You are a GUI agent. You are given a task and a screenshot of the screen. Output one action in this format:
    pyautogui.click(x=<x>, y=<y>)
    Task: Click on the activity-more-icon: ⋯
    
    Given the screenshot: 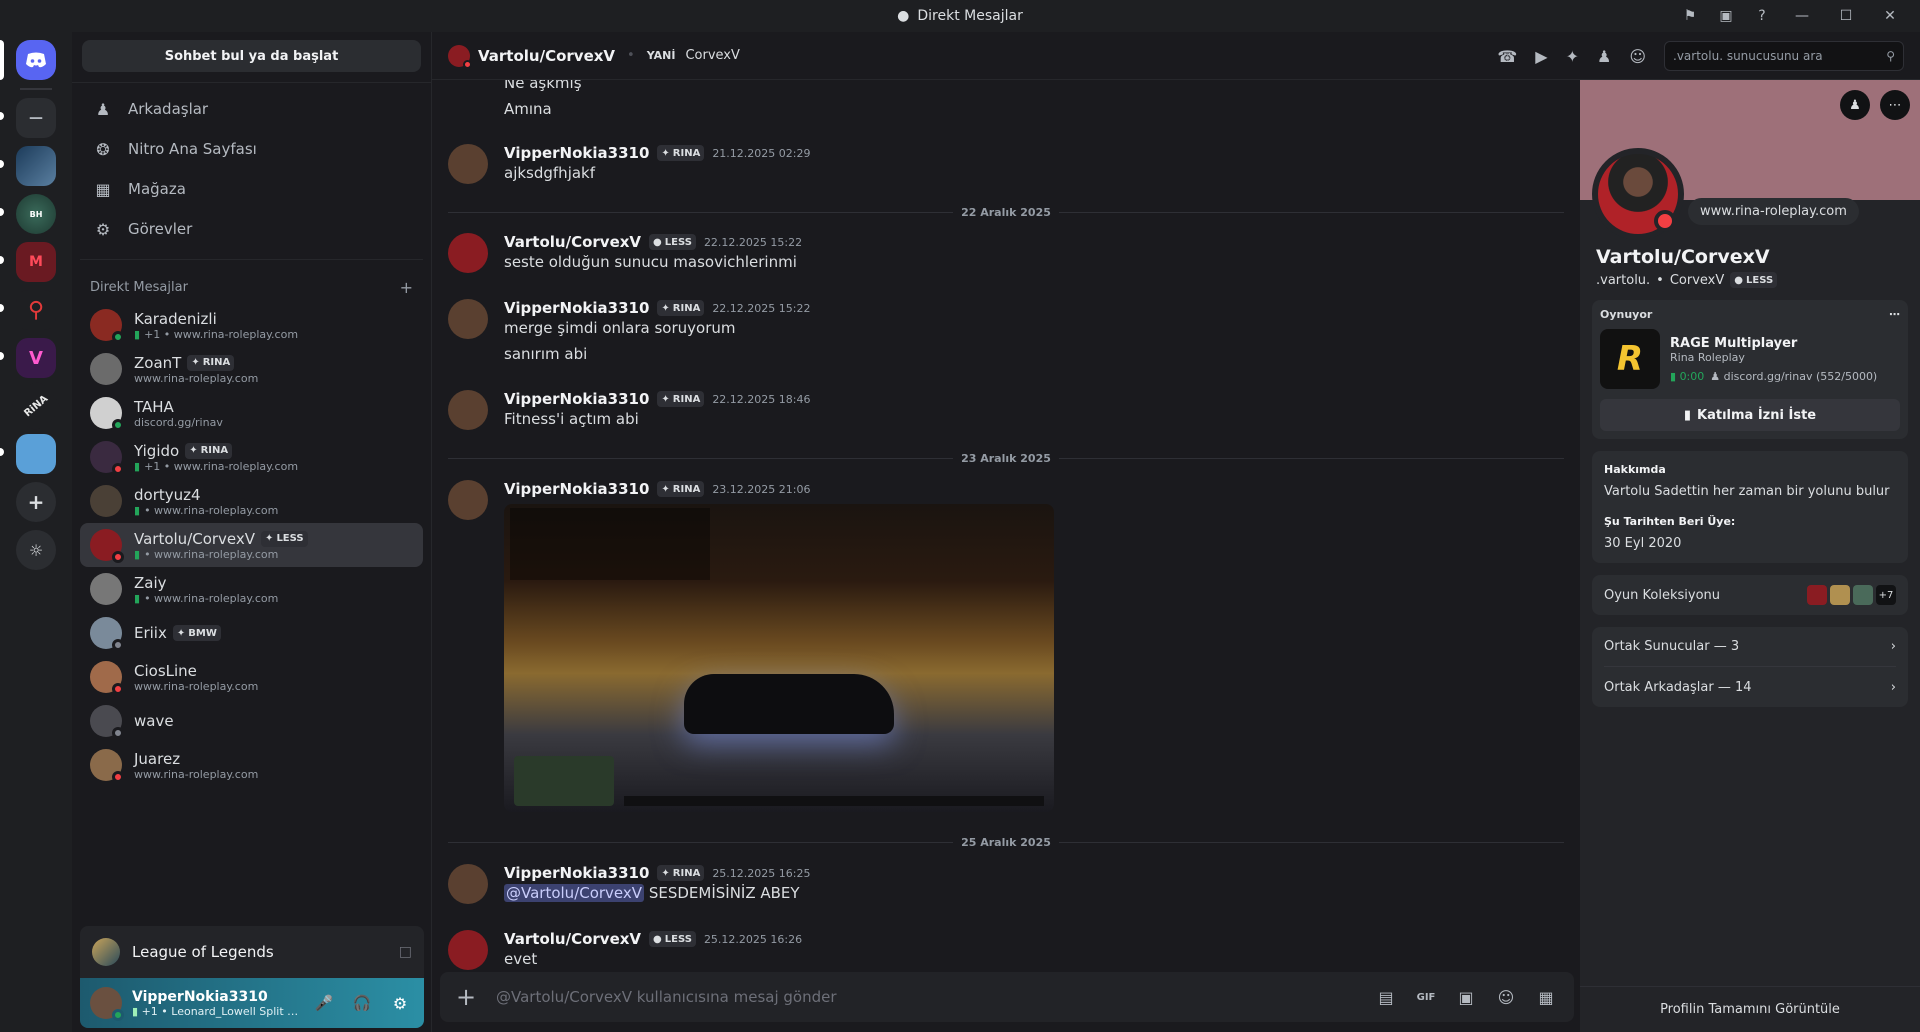 What is the action you would take?
    pyautogui.click(x=1894, y=314)
    